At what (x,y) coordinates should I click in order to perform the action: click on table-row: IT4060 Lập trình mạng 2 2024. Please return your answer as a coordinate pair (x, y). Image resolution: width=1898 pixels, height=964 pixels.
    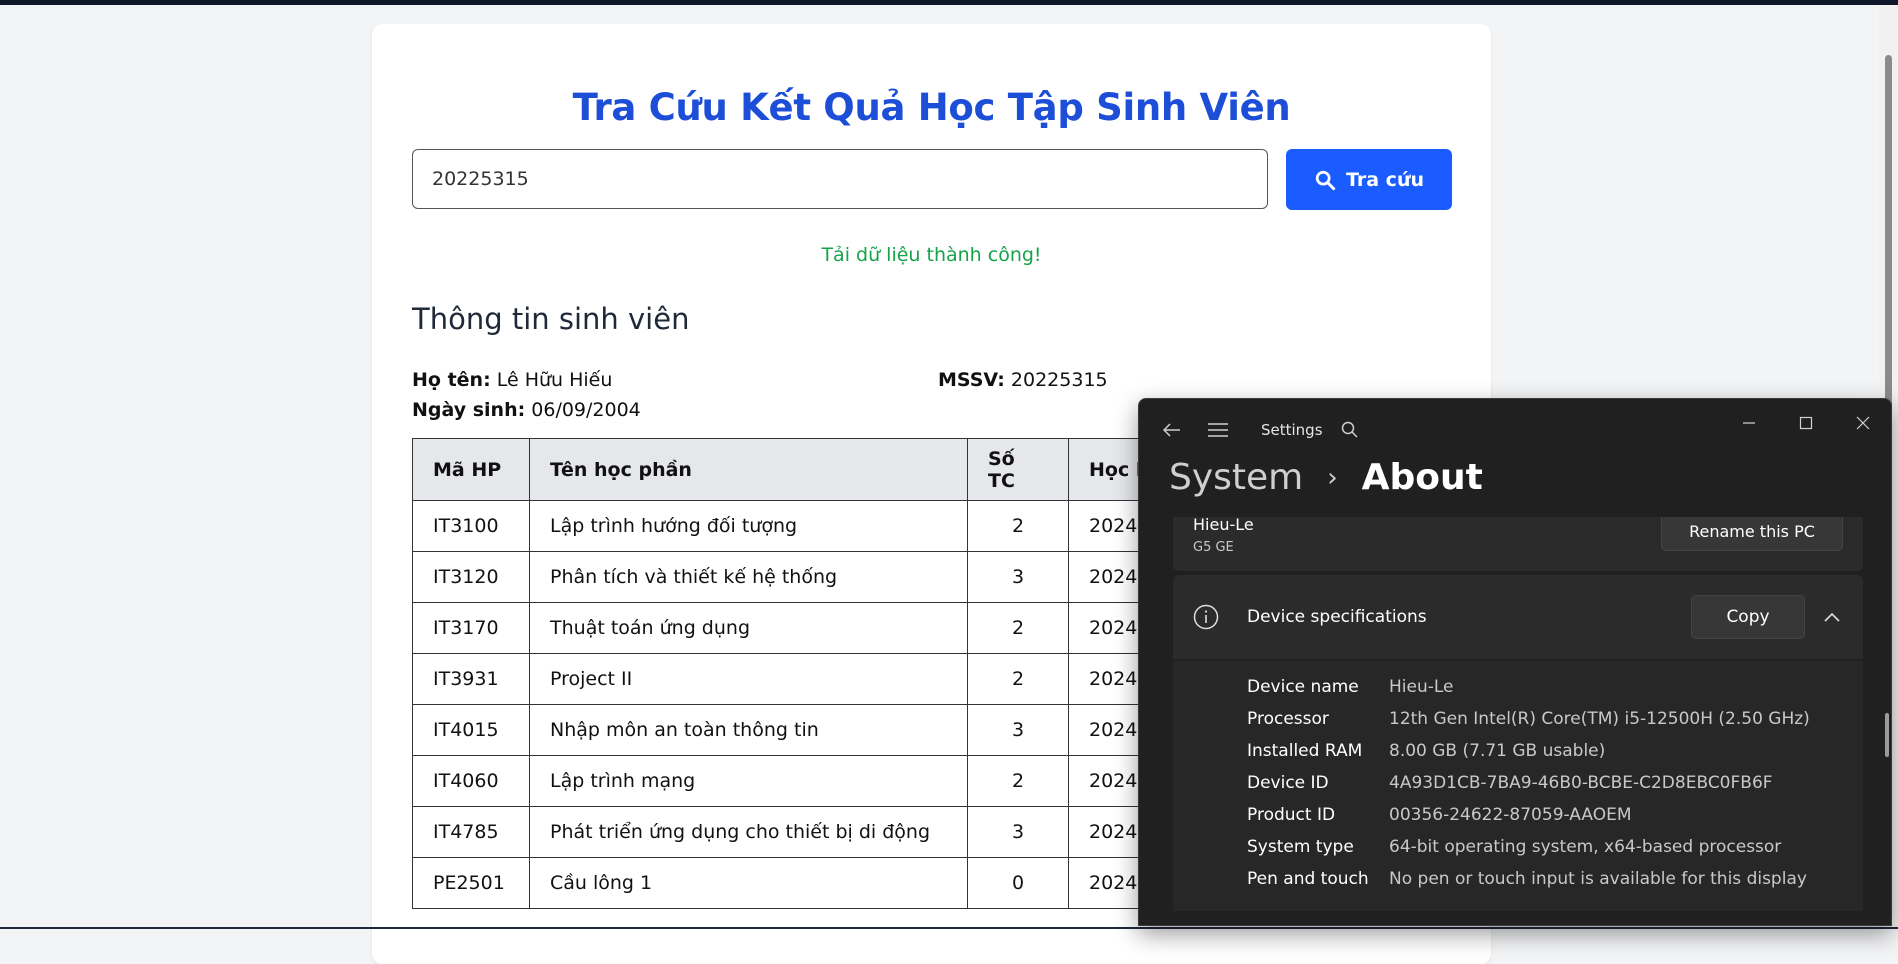
    Looking at the image, I should click on (830, 781).